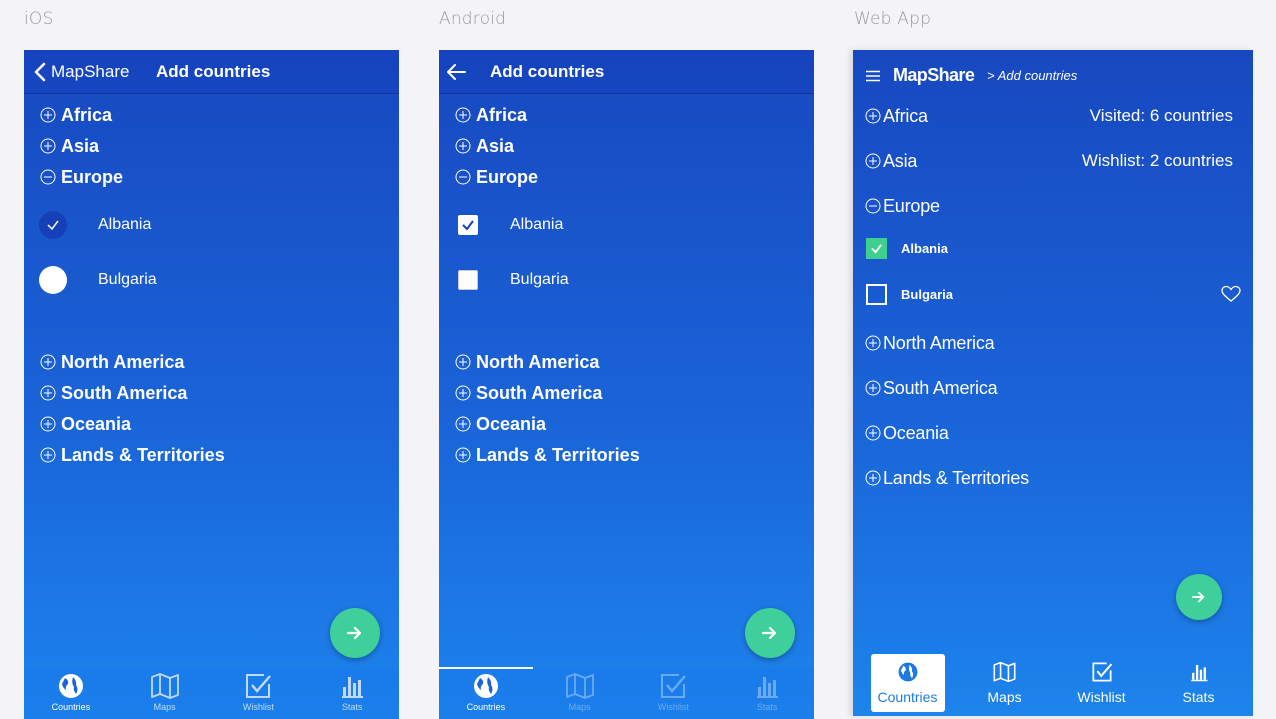  I want to click on tab-bar: Countries Maps Wishlist Stats, so click(211, 694).